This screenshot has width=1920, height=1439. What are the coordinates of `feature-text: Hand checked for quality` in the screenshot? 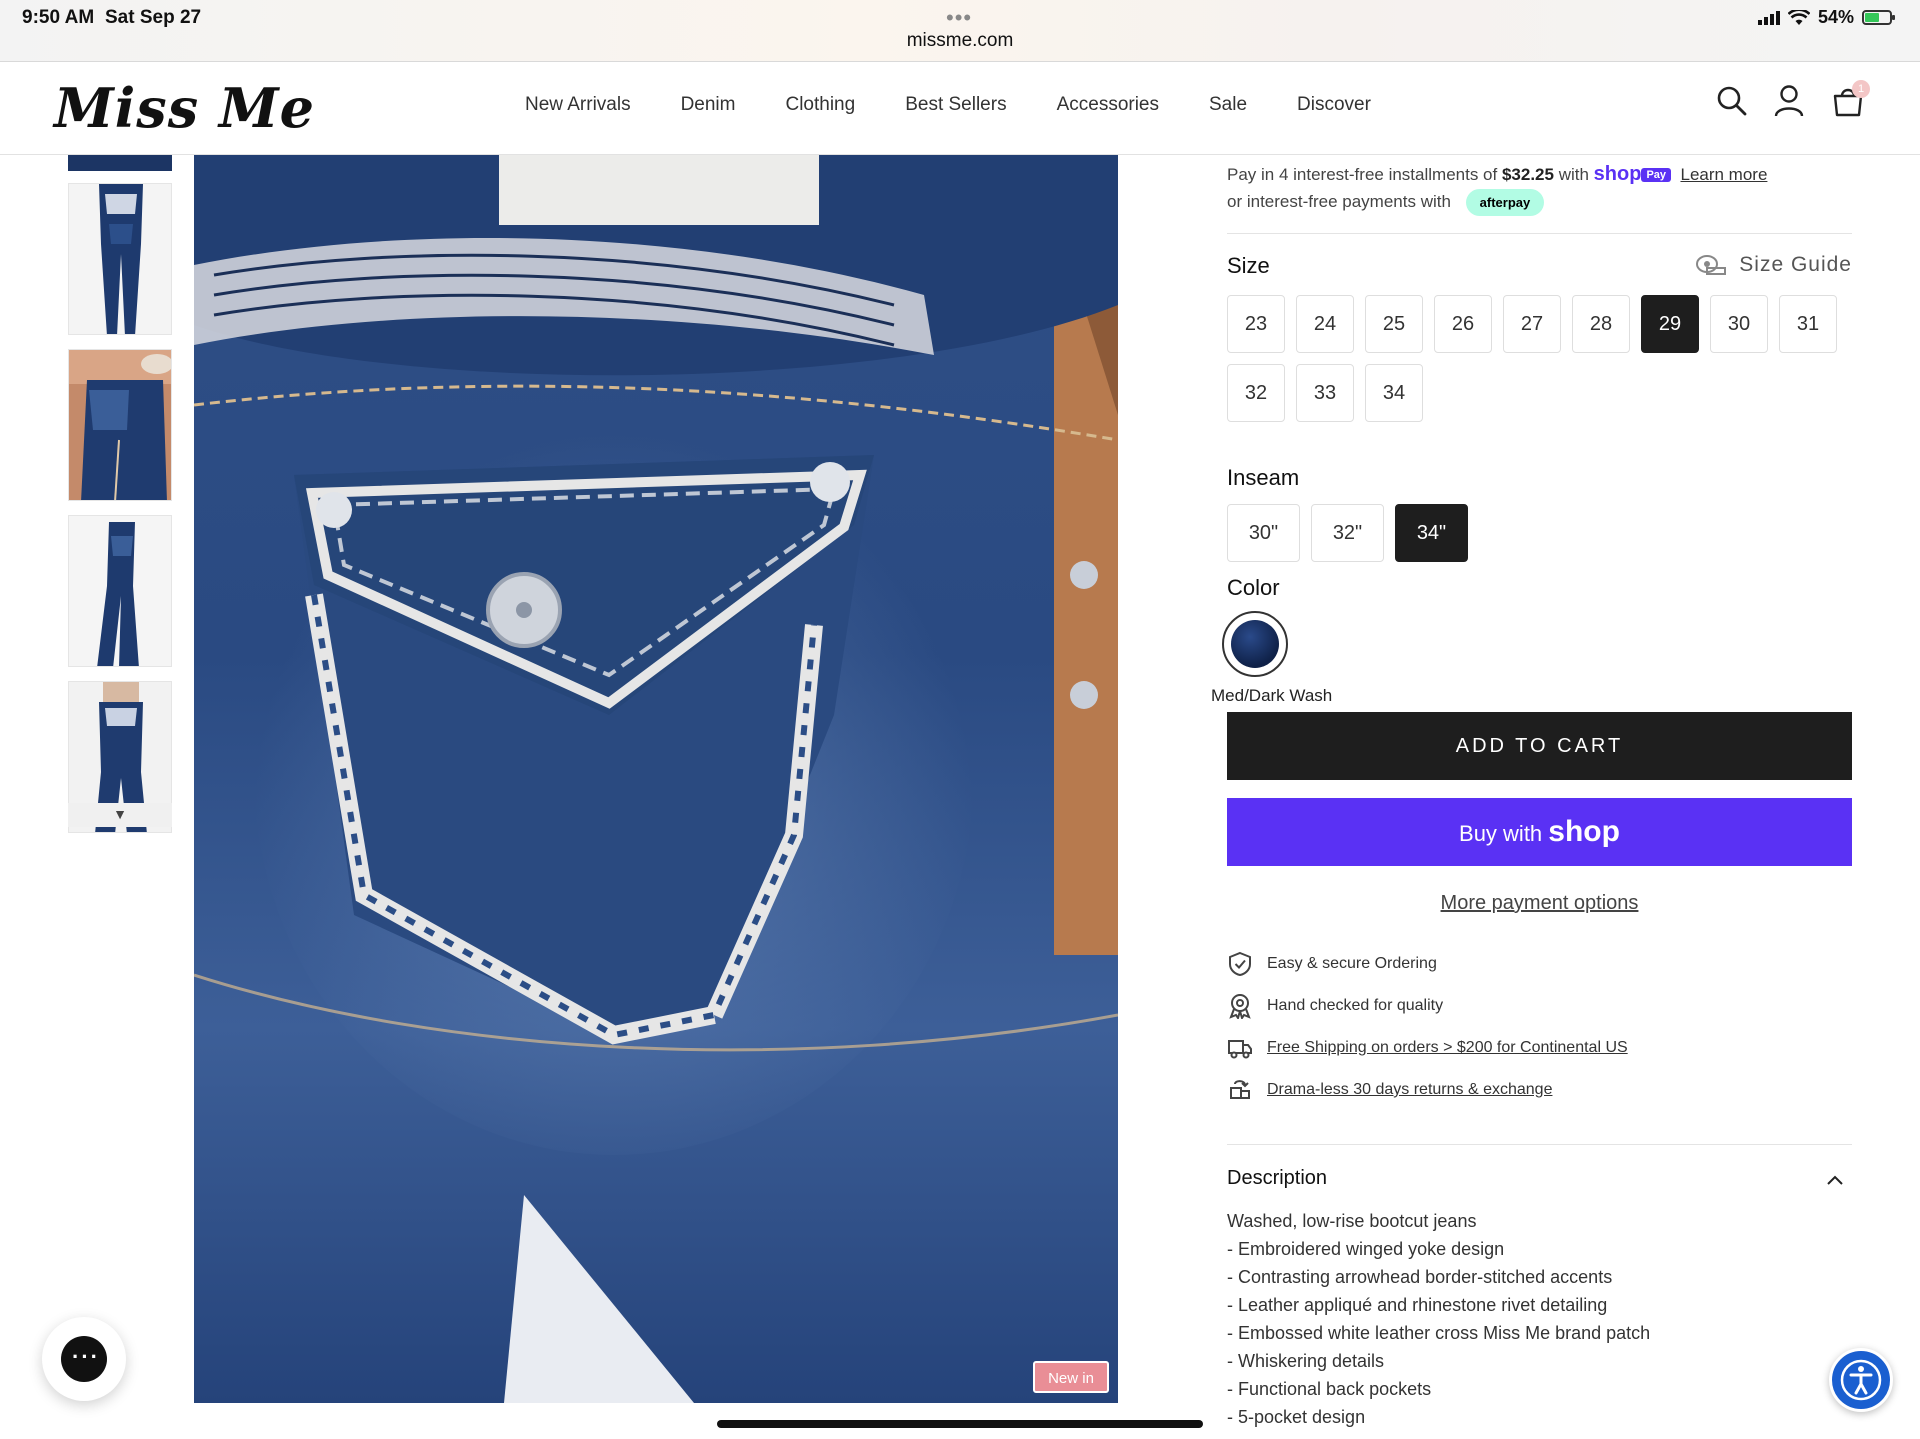 It's located at (1355, 1005).